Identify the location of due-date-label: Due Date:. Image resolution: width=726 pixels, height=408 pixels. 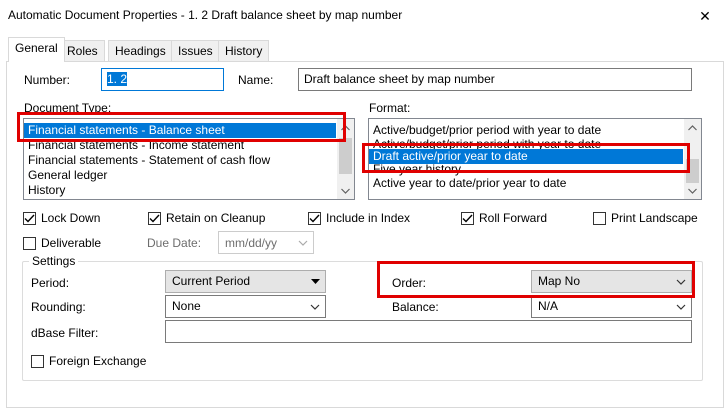
(174, 243).